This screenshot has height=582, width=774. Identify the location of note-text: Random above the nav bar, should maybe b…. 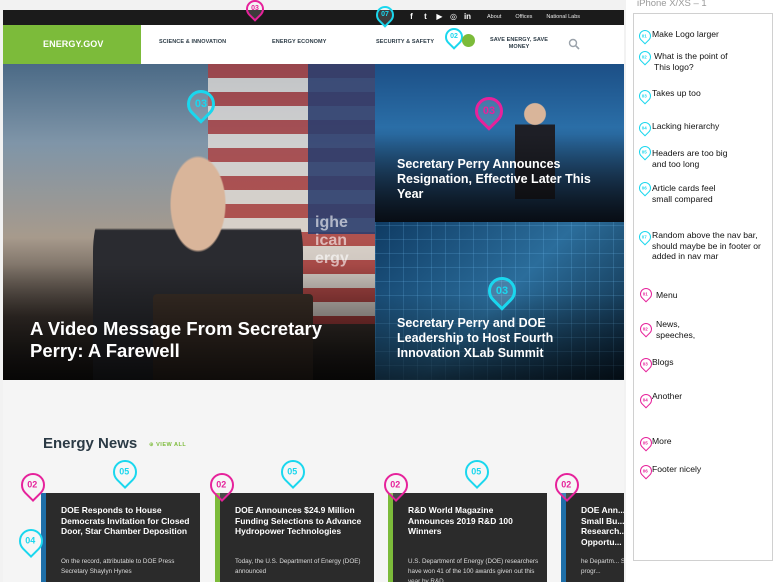
(706, 245).